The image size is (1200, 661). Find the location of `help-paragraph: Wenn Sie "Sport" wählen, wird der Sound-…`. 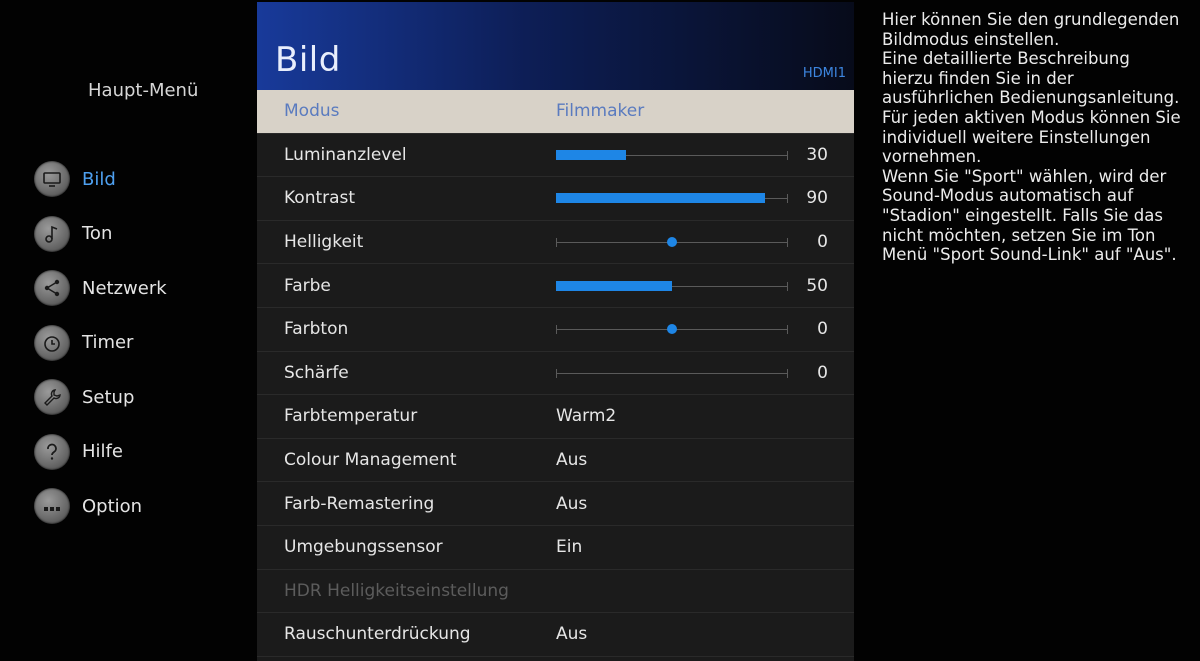

help-paragraph: Wenn Sie "Sport" wählen, wird der Sound-… is located at coordinates (1029, 215).